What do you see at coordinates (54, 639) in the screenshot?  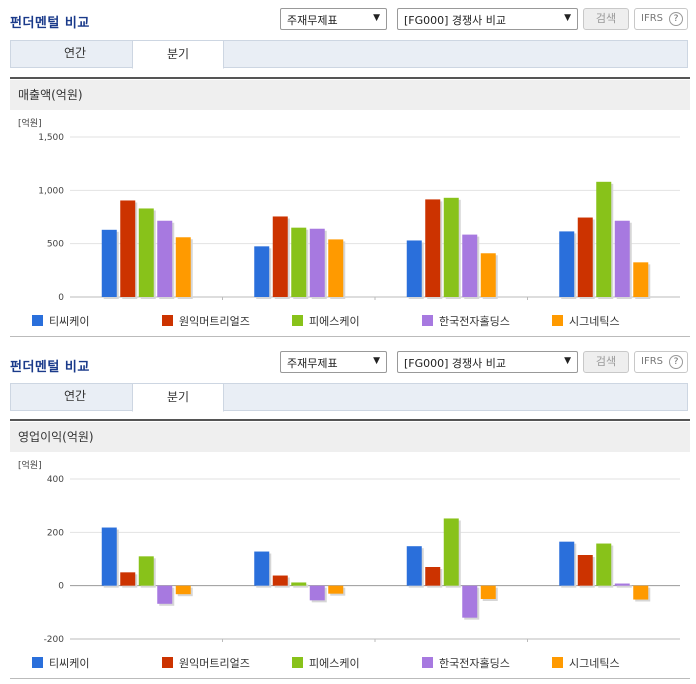 I see `y-tick-label: -200` at bounding box center [54, 639].